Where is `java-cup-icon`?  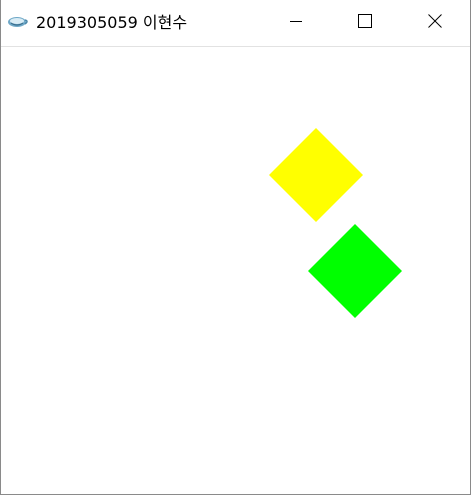 java-cup-icon is located at coordinates (18, 21).